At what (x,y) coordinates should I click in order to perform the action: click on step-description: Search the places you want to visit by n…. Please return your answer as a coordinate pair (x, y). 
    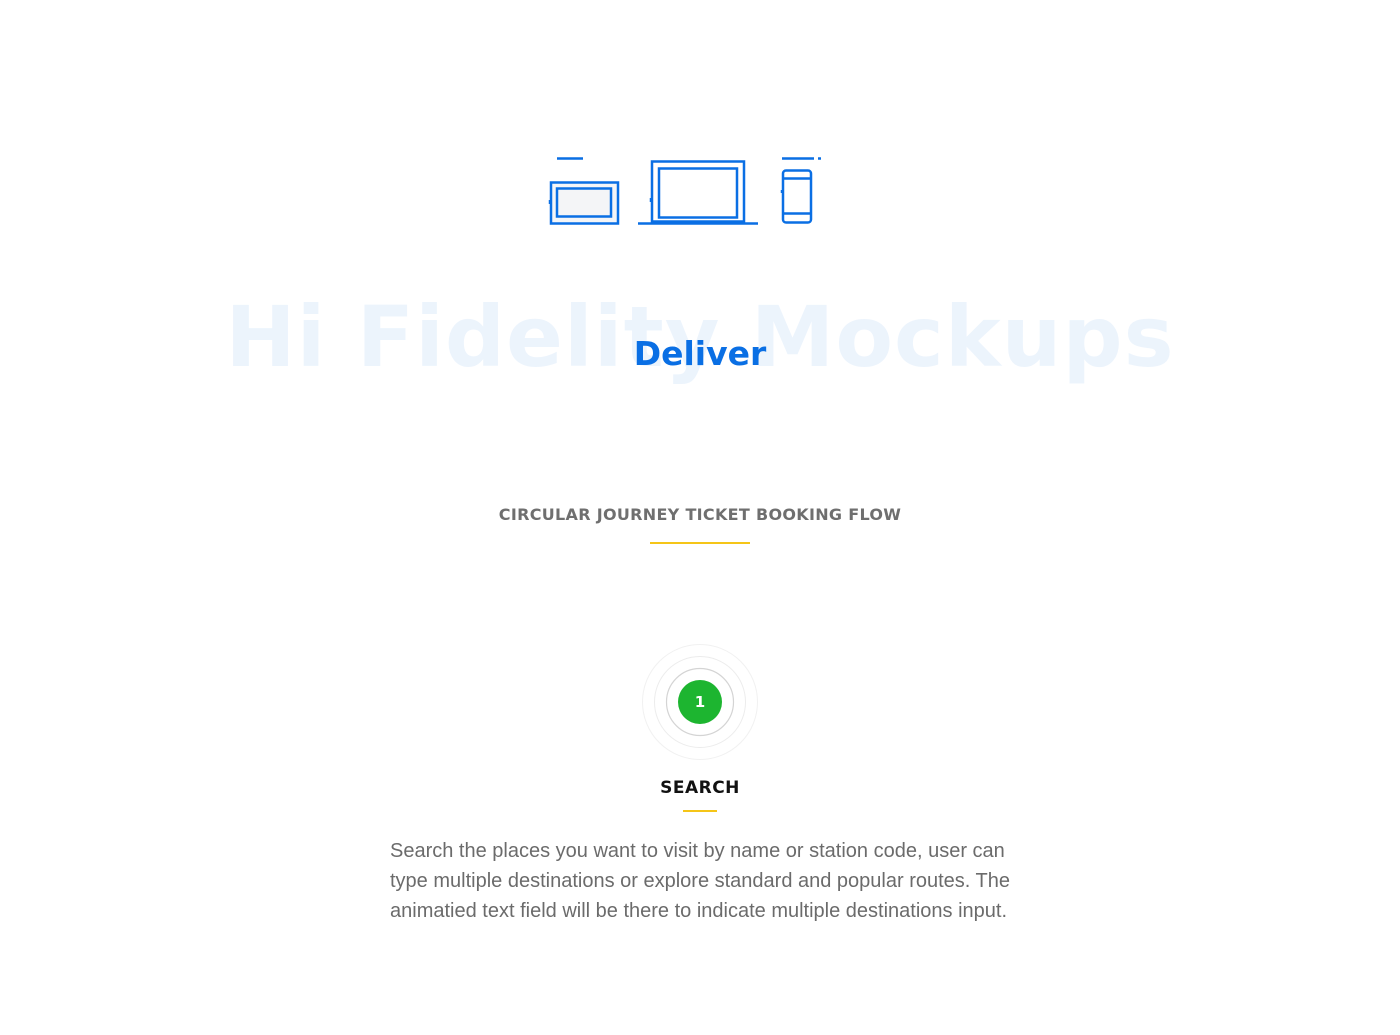
    Looking at the image, I should click on (700, 881).